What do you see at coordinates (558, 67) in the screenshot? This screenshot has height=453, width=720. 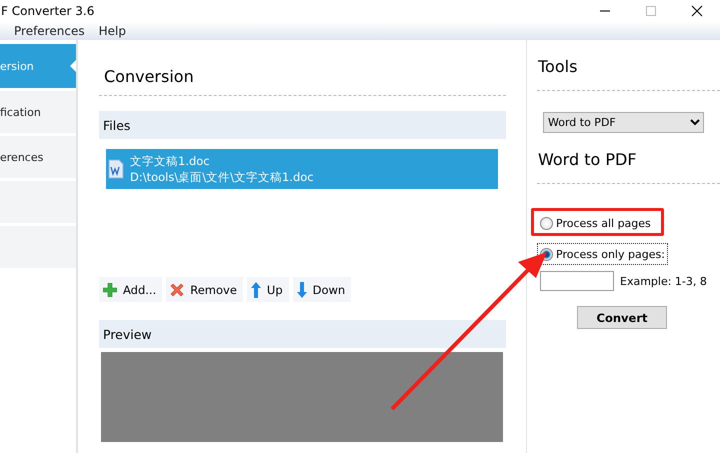 I see `panel-title: Tools` at bounding box center [558, 67].